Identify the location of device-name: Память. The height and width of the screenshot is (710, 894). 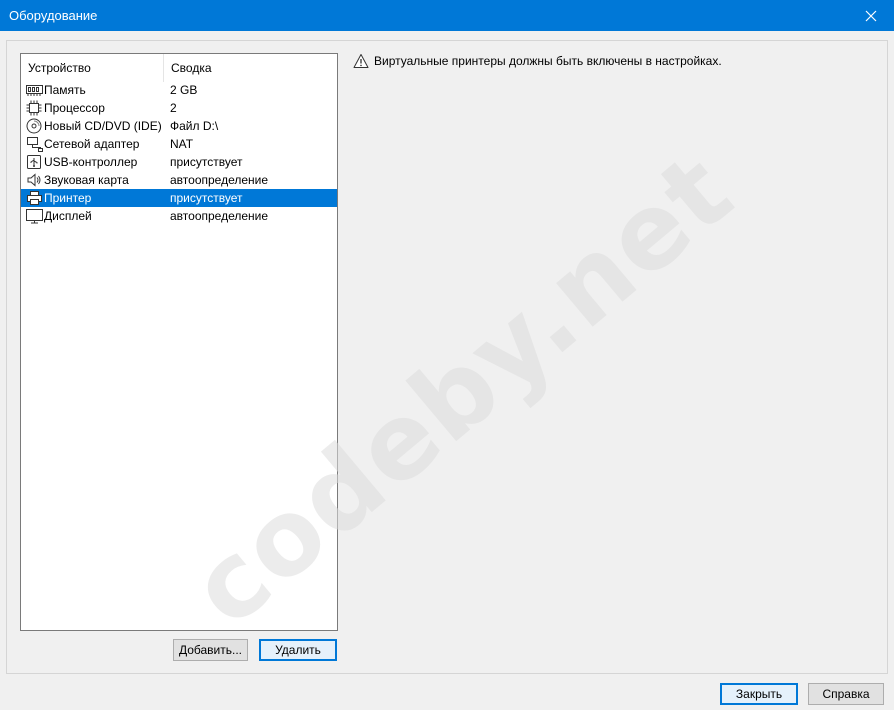
(65, 90).